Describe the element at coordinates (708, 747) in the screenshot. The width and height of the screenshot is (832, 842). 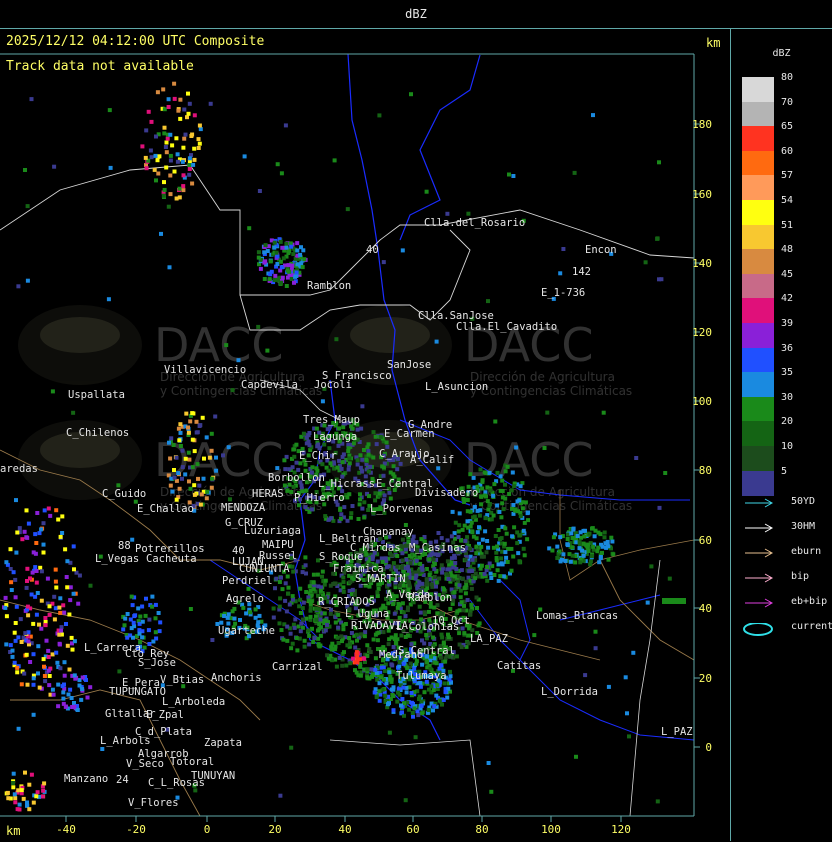
I see `y-tick-label: 0` at that location.